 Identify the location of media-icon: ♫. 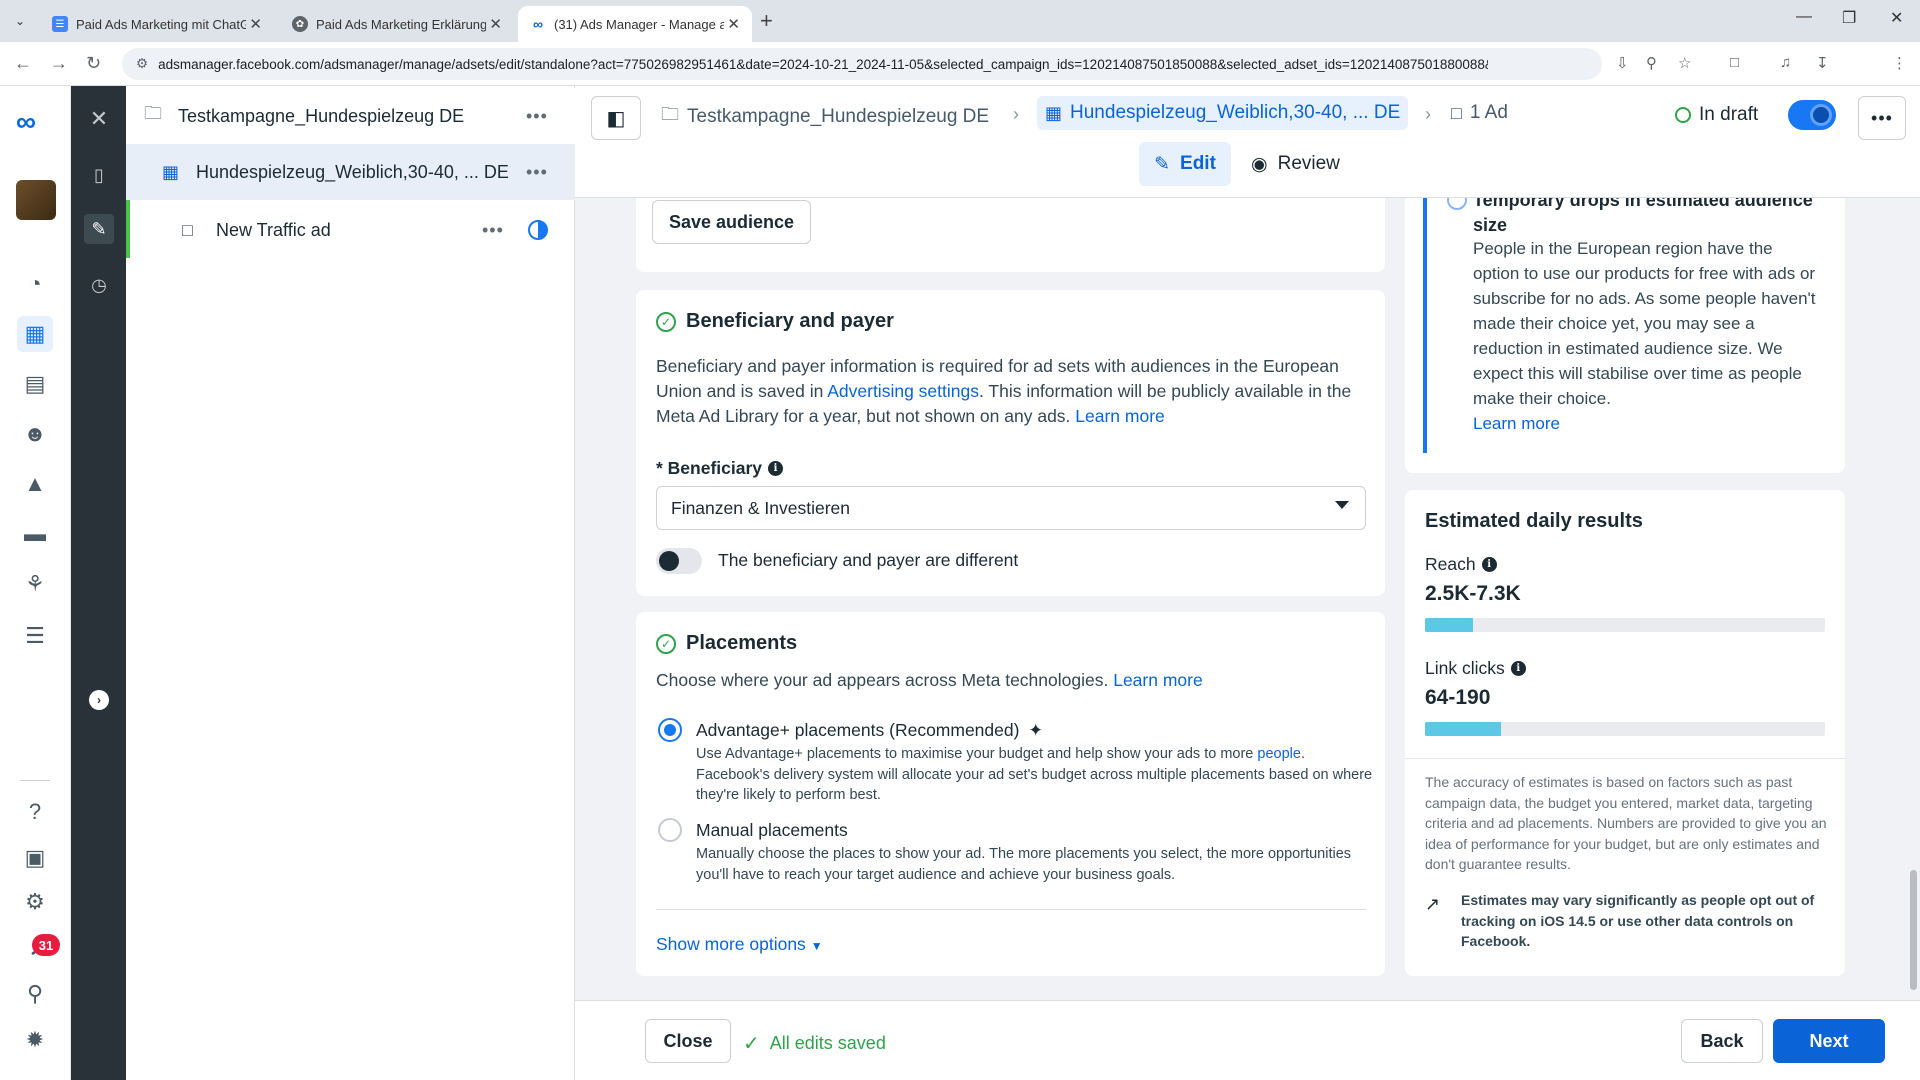
(1785, 62).